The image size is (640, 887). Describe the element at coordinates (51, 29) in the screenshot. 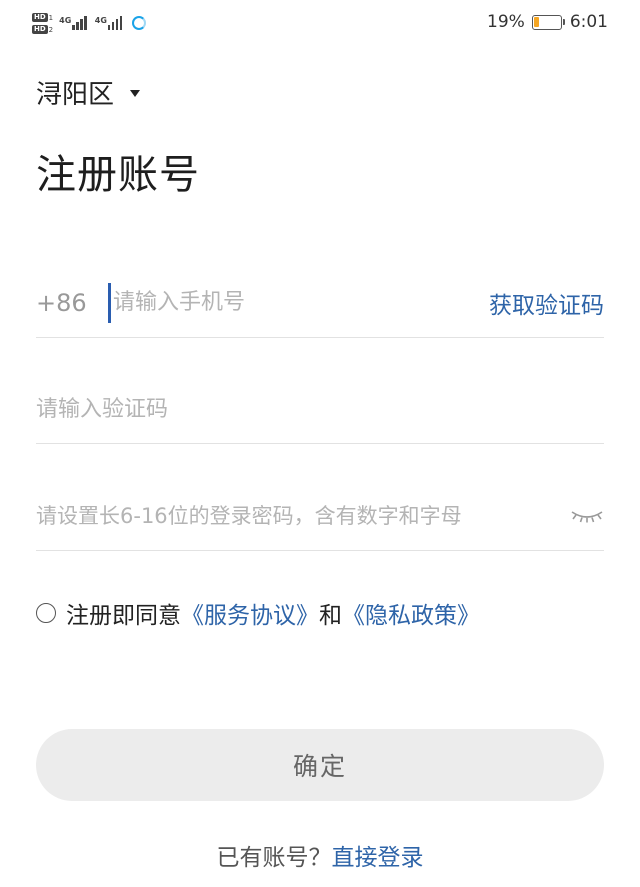

I see `hd2-number: 2` at that location.